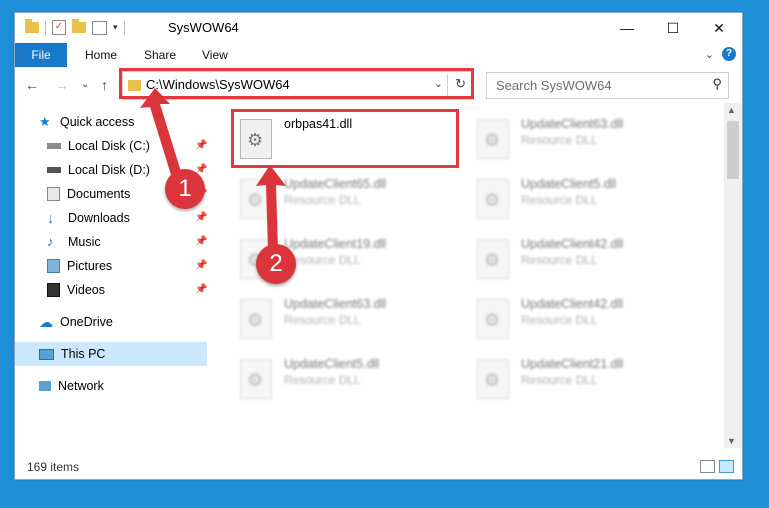 This screenshot has width=769, height=508. Describe the element at coordinates (104, 85) in the screenshot. I see `up-button: ↑` at that location.